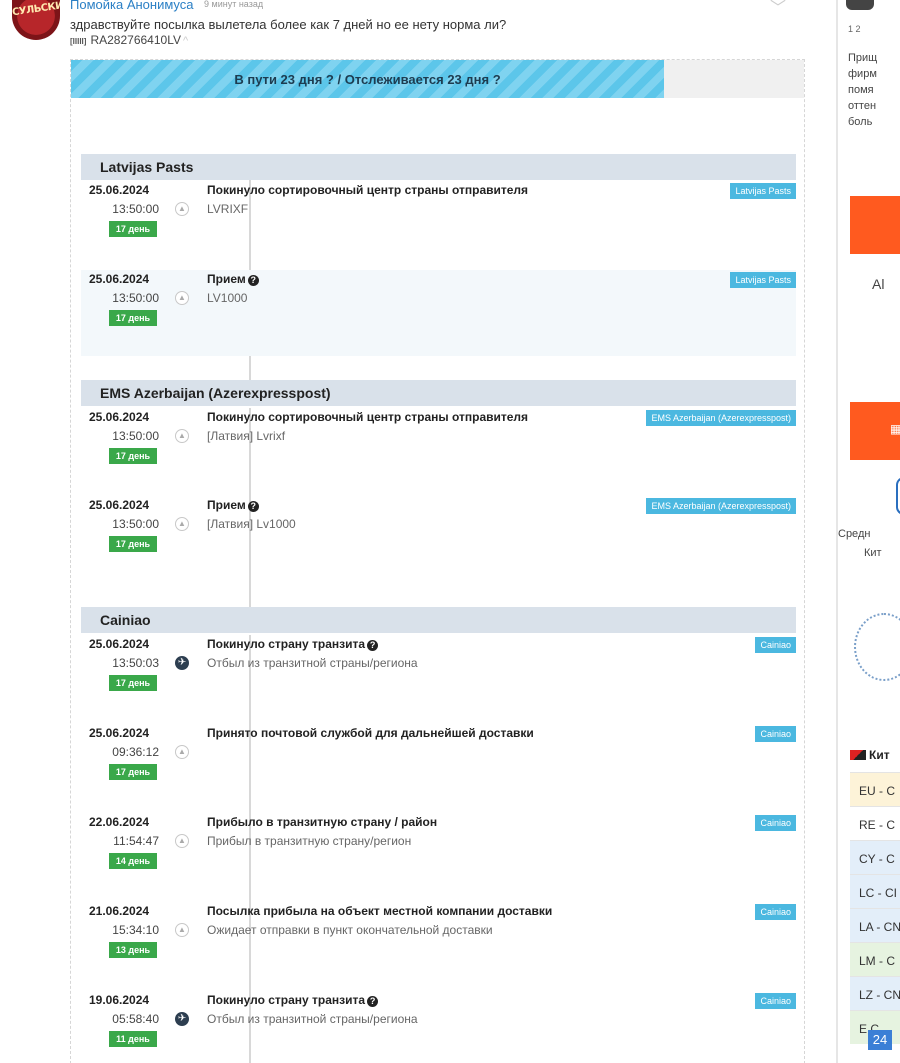 The height and width of the screenshot is (1063, 900). What do you see at coordinates (136, 841) in the screenshot?
I see `event-time: 11:54:47` at bounding box center [136, 841].